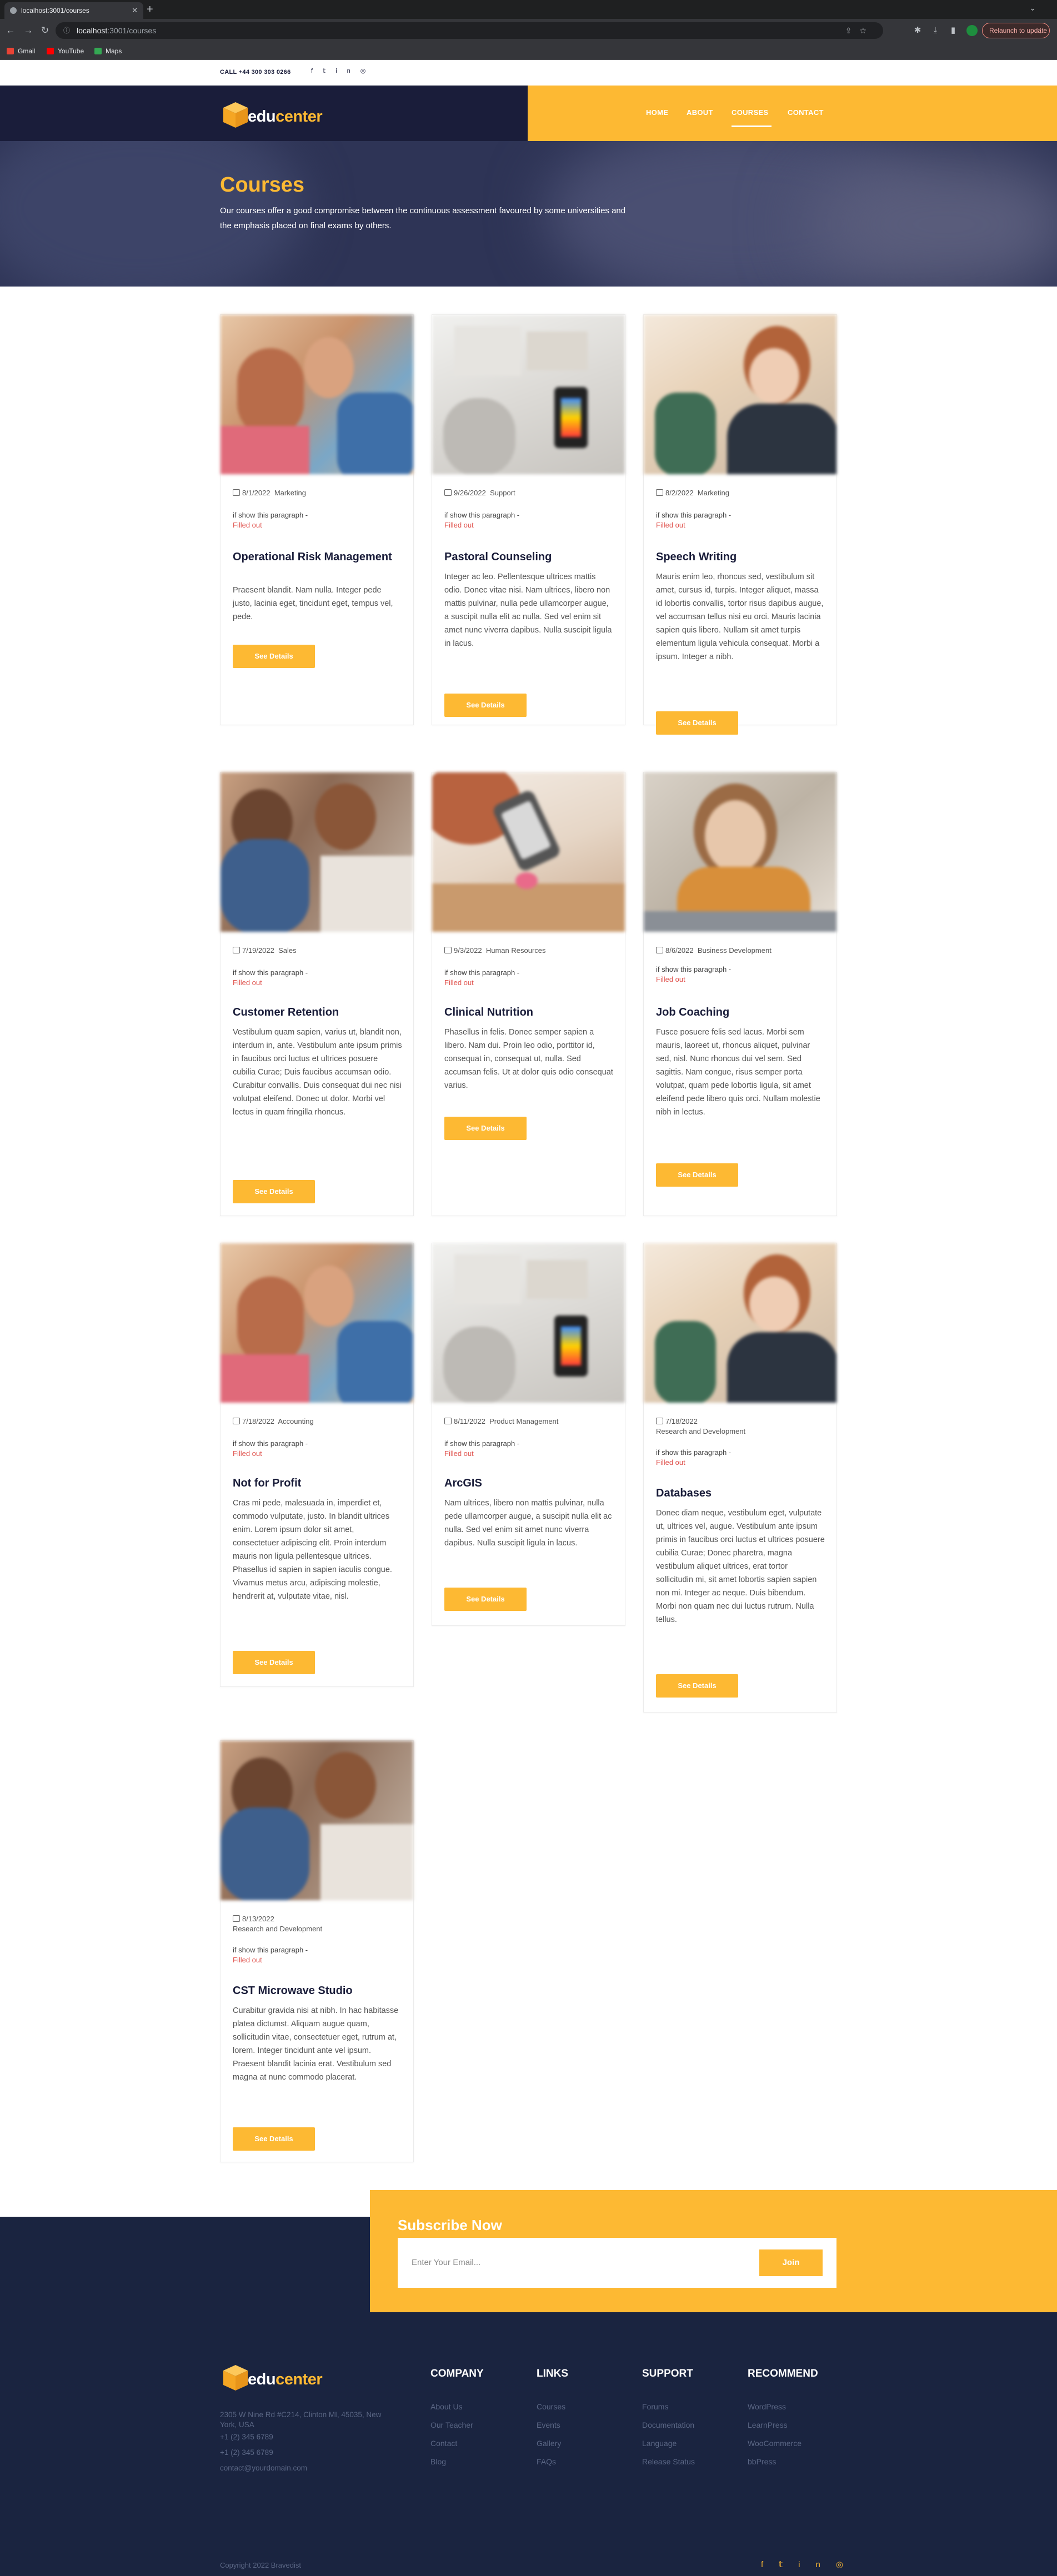 This screenshot has height=2576, width=1057. I want to click on reload-icon: ↻, so click(45, 30).